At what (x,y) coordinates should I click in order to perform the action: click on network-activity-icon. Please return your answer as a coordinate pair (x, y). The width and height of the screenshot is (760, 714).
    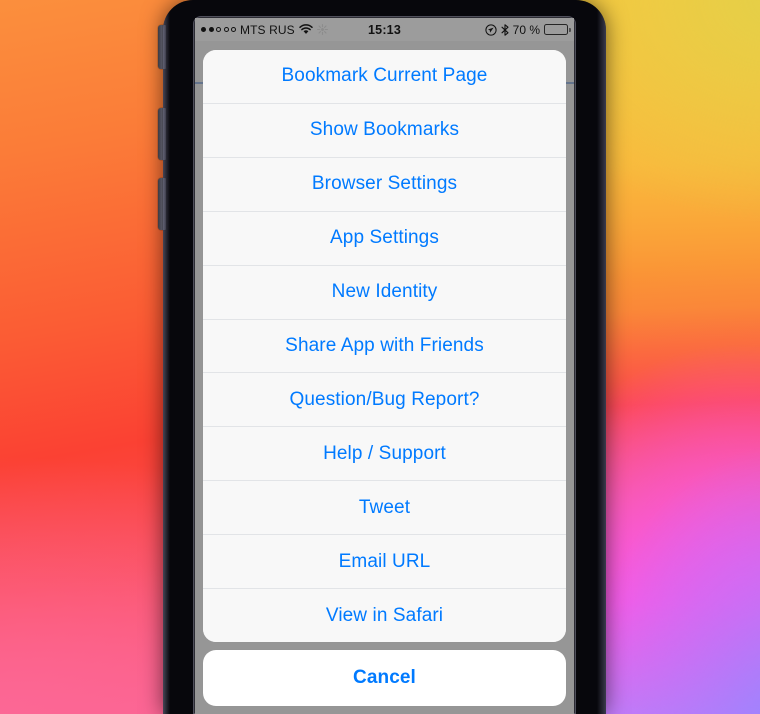
    Looking at the image, I should click on (322, 29).